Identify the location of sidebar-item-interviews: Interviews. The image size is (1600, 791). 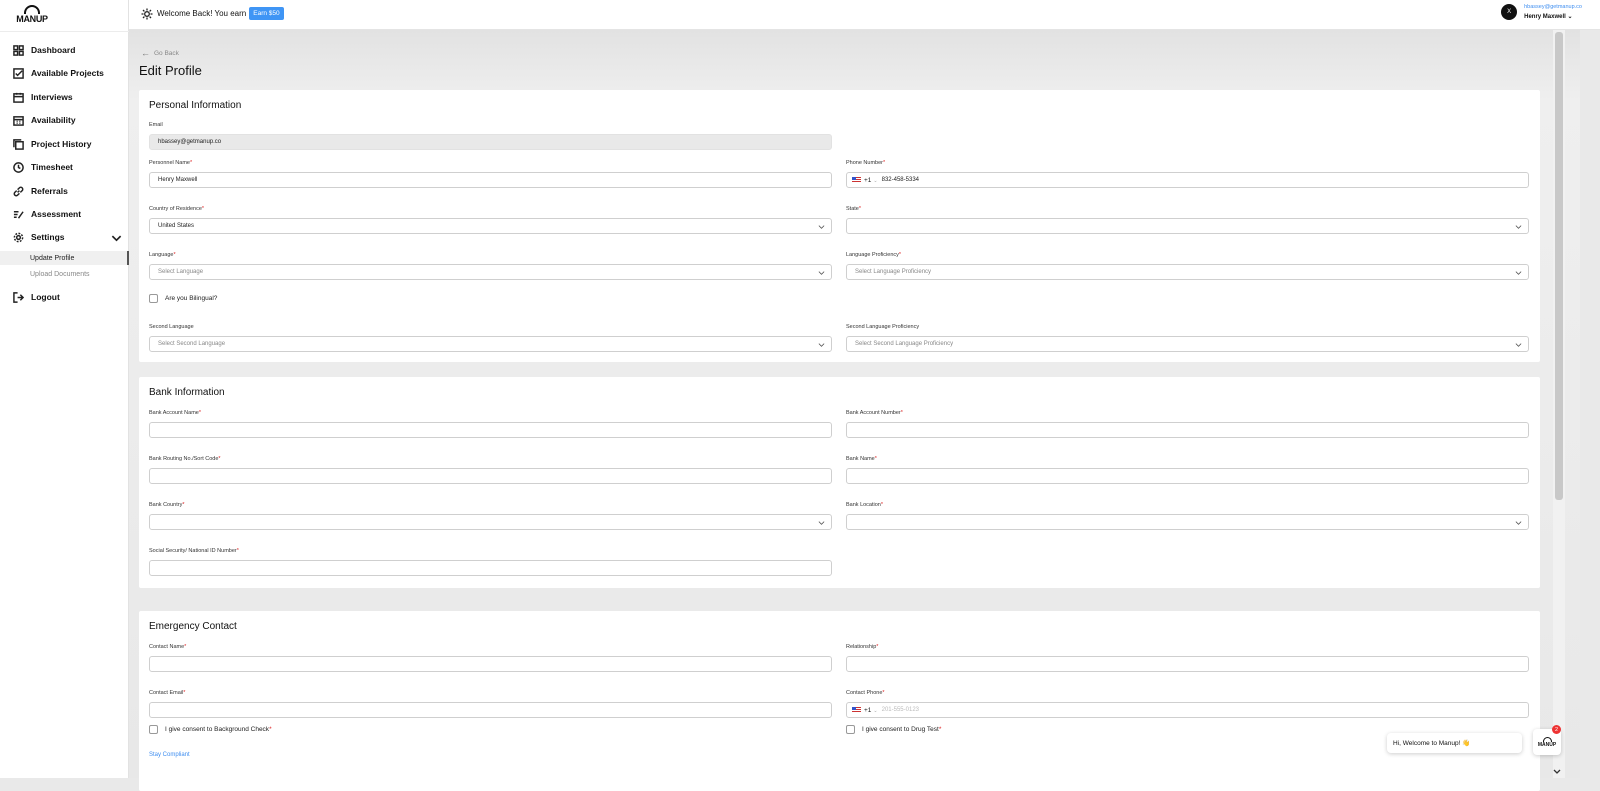
(43, 97).